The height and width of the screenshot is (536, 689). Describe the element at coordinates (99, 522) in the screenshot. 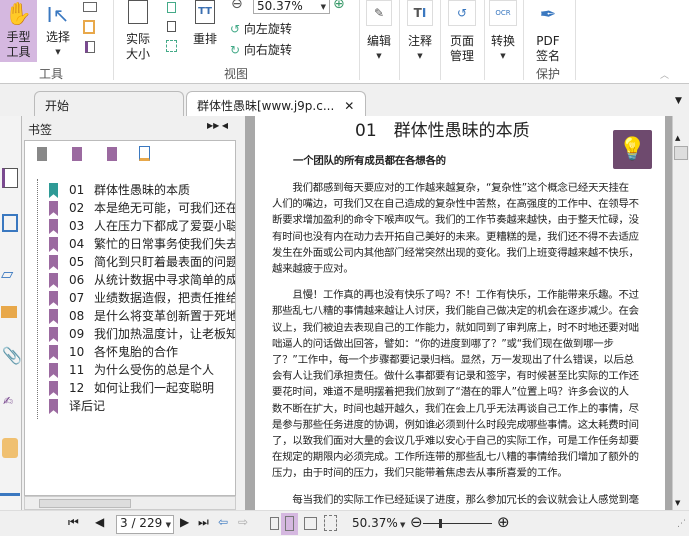

I see `prev-page-button: ◀` at that location.